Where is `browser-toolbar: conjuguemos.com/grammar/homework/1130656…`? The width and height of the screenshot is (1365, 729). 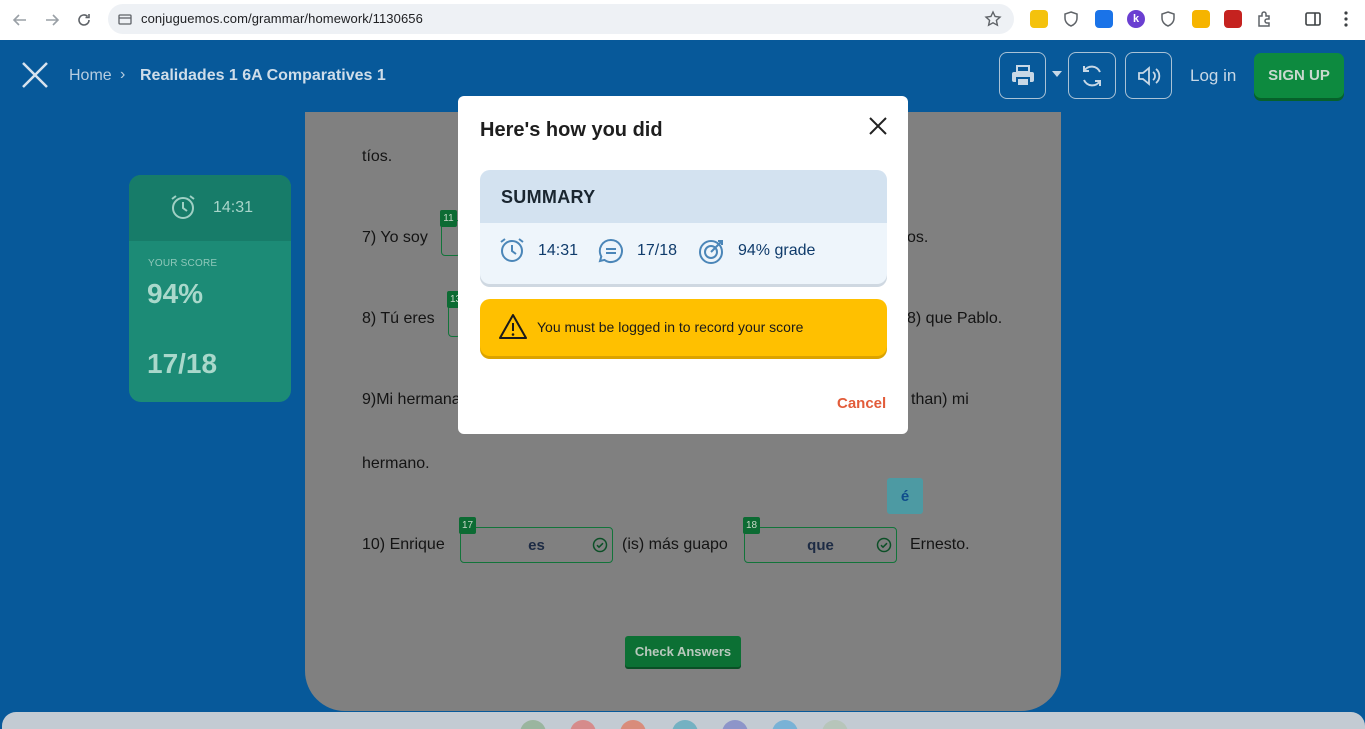 browser-toolbar: conjuguemos.com/grammar/homework/1130656… is located at coordinates (682, 20).